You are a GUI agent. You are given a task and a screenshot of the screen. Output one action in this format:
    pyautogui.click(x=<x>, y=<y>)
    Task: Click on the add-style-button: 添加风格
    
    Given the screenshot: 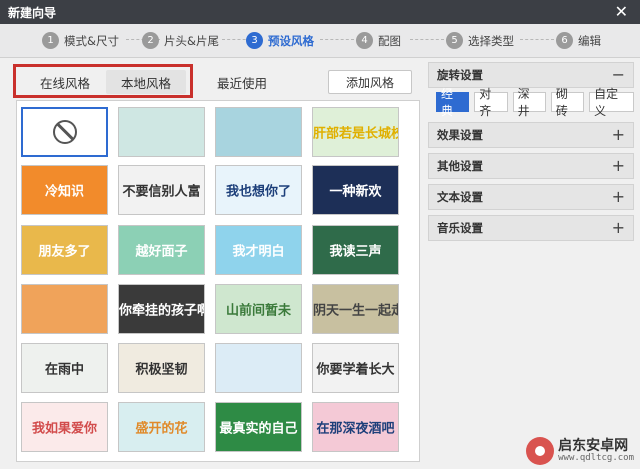 What is the action you would take?
    pyautogui.click(x=370, y=82)
    